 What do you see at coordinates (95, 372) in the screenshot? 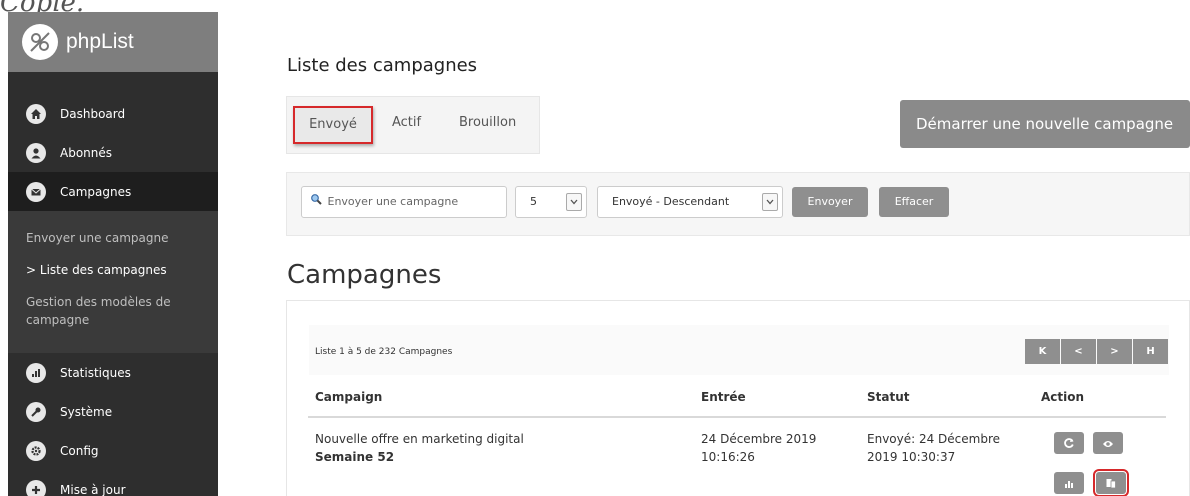
I see `sidebar-item-label: Statistiques` at bounding box center [95, 372].